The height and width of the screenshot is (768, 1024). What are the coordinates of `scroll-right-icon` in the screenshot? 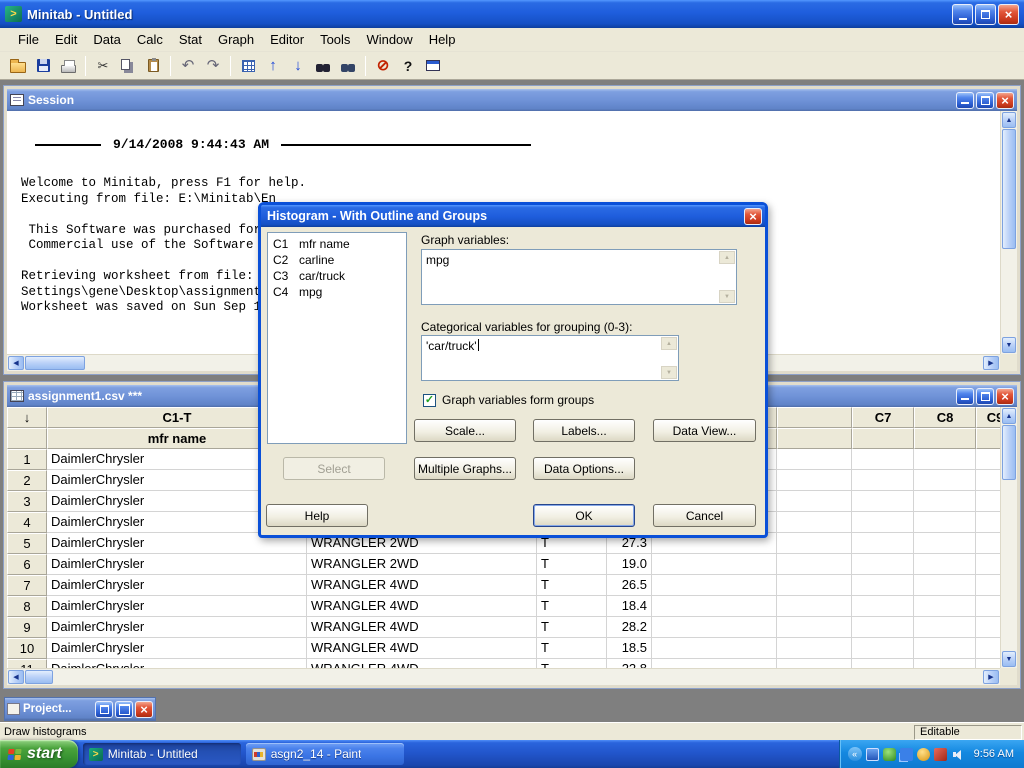 It's located at (991, 677).